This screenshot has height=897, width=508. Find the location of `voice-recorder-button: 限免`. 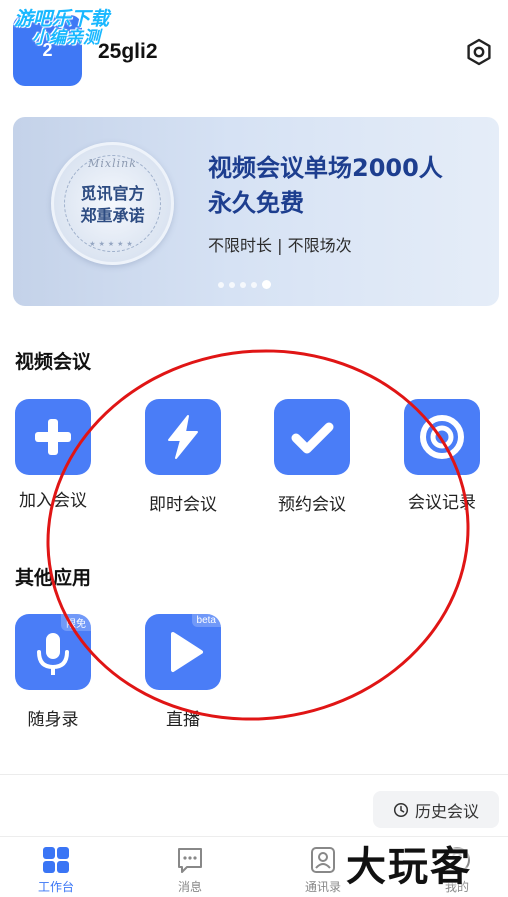

voice-recorder-button: 限免 is located at coordinates (53, 652).